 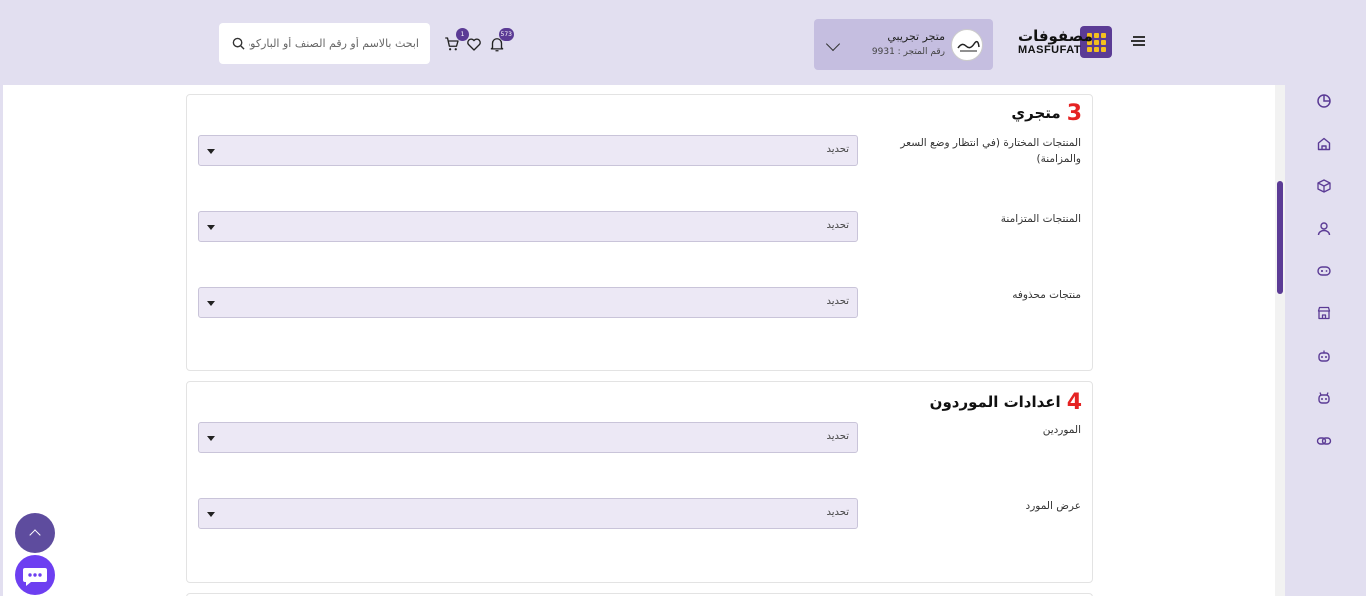 I want to click on scrollbar-thumb, so click(x=1280, y=237).